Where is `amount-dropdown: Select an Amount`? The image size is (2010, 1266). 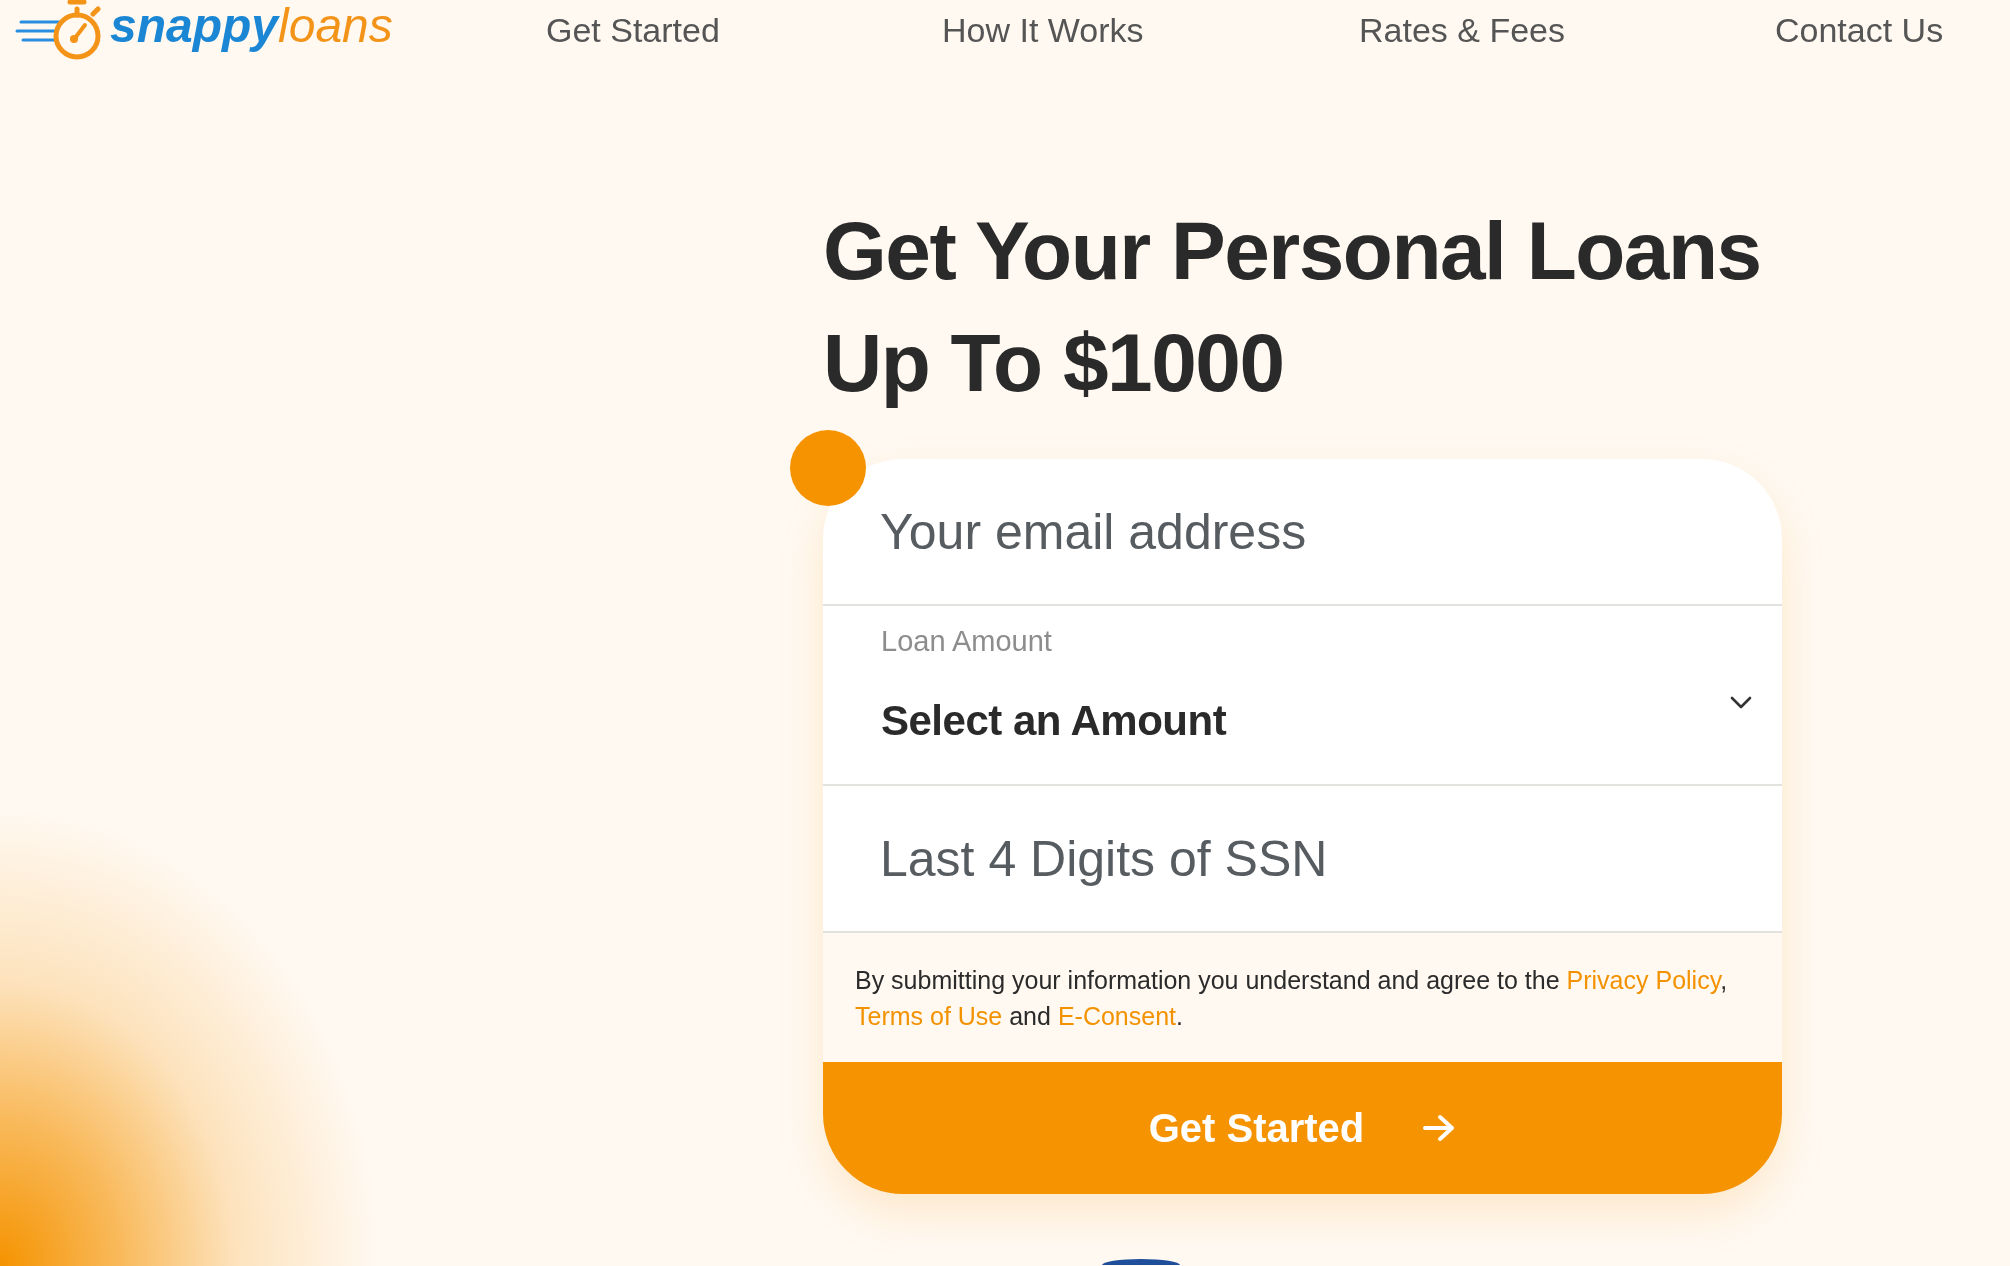
amount-dropdown: Select an Amount is located at coordinates (1302, 720).